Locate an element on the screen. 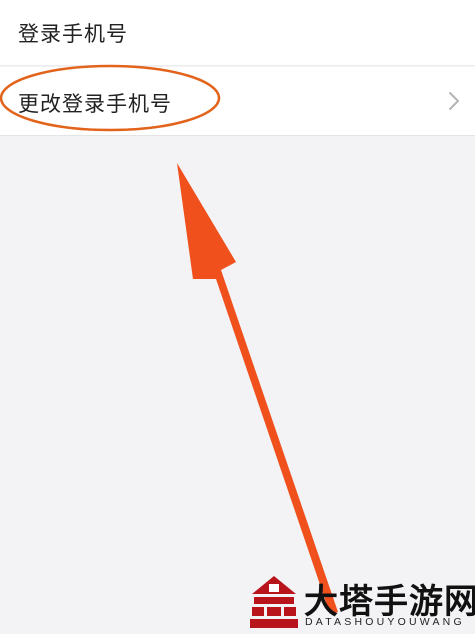 The width and height of the screenshot is (475, 634). watermark: 大塔手游网 DATASHOUYOUWANG is located at coordinates (362, 603).